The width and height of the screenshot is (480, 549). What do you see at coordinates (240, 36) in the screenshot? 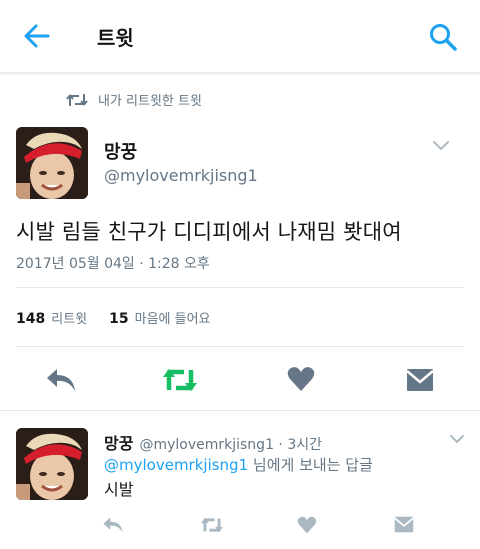
I see `top-bar: 트윗` at bounding box center [240, 36].